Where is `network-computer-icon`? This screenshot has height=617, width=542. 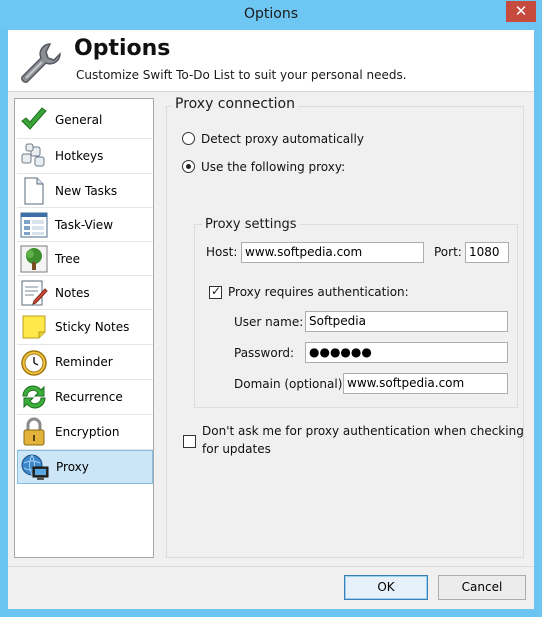 network-computer-icon is located at coordinates (35, 467).